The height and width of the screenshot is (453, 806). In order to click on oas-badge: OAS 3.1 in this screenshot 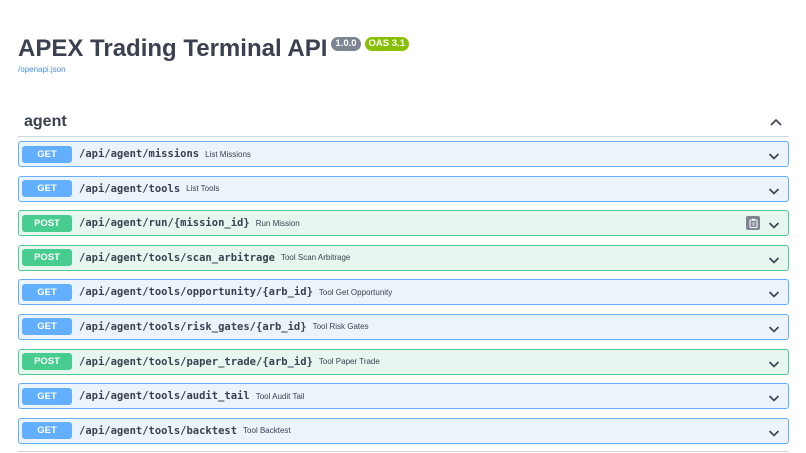, I will do `click(386, 44)`.